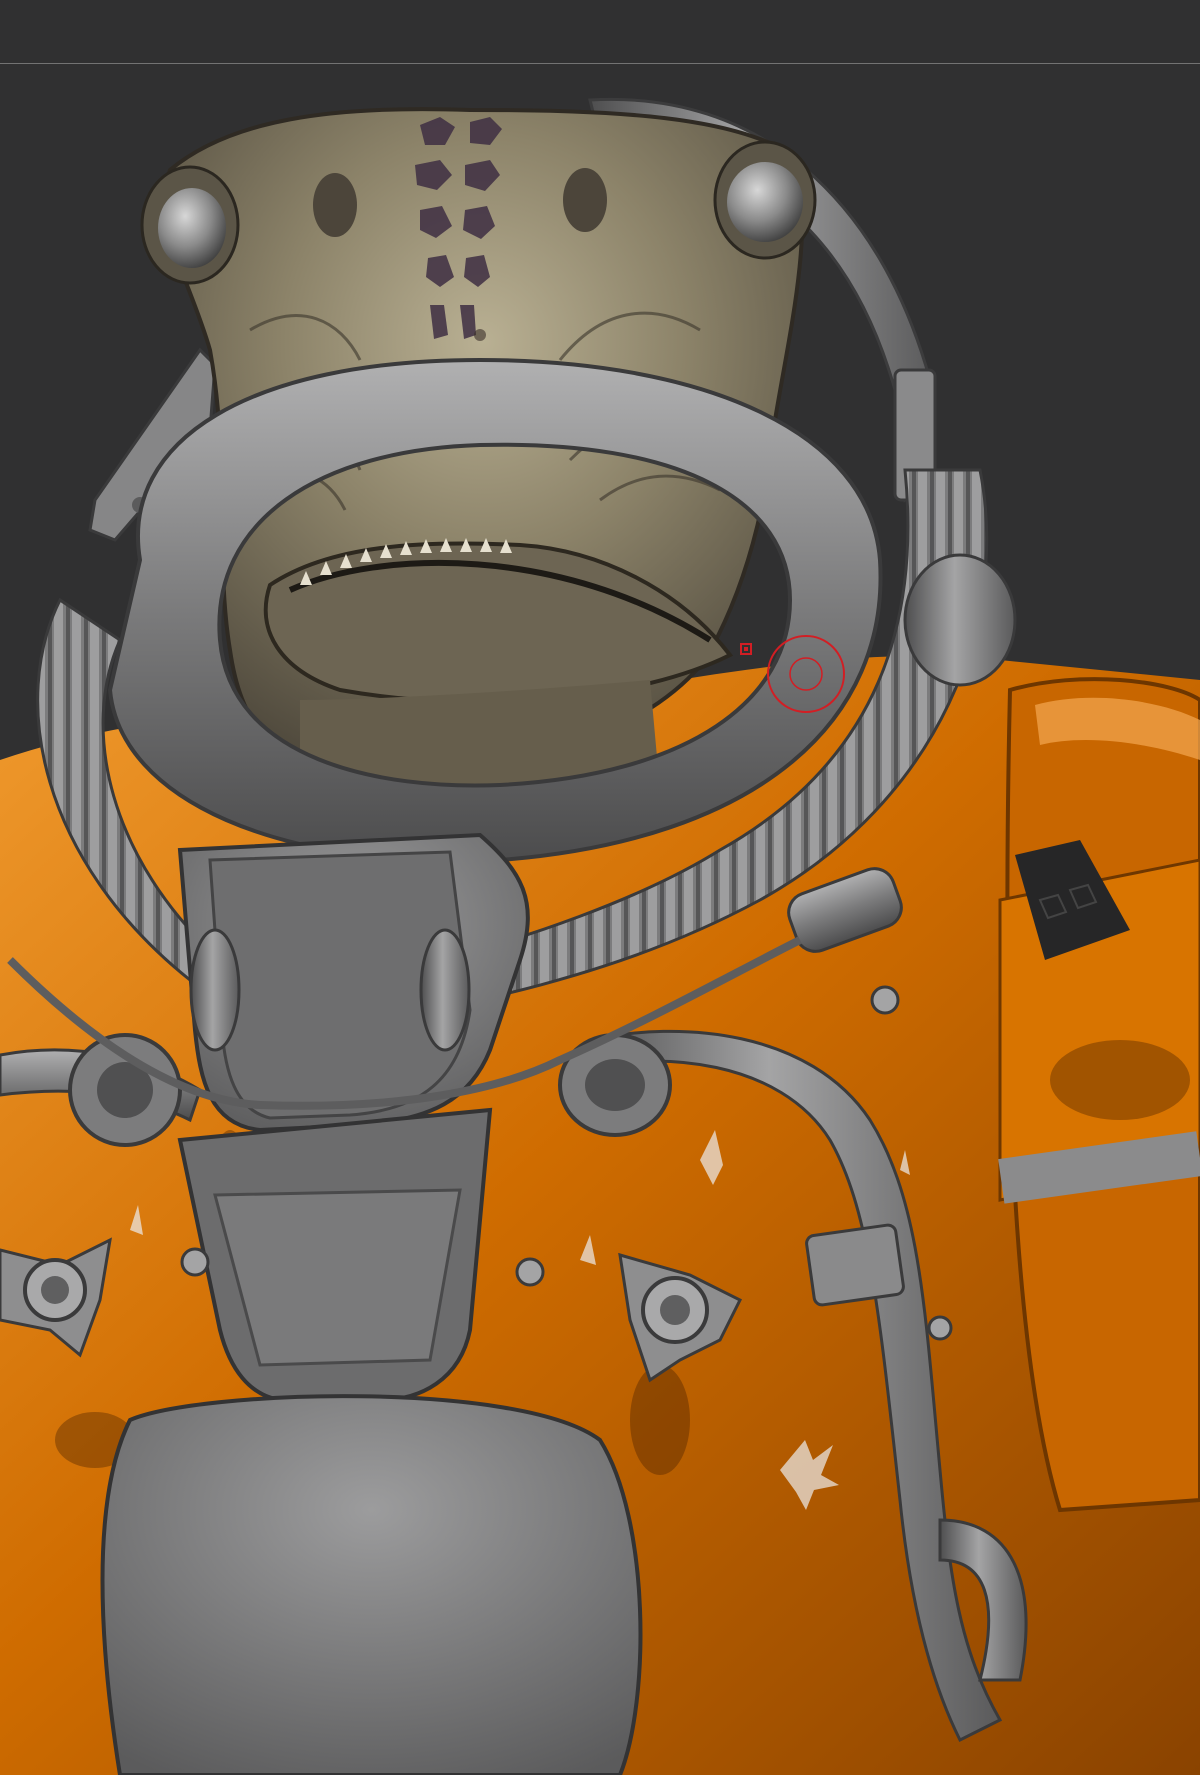  What do you see at coordinates (192, 228) in the screenshot?
I see `eye-left` at bounding box center [192, 228].